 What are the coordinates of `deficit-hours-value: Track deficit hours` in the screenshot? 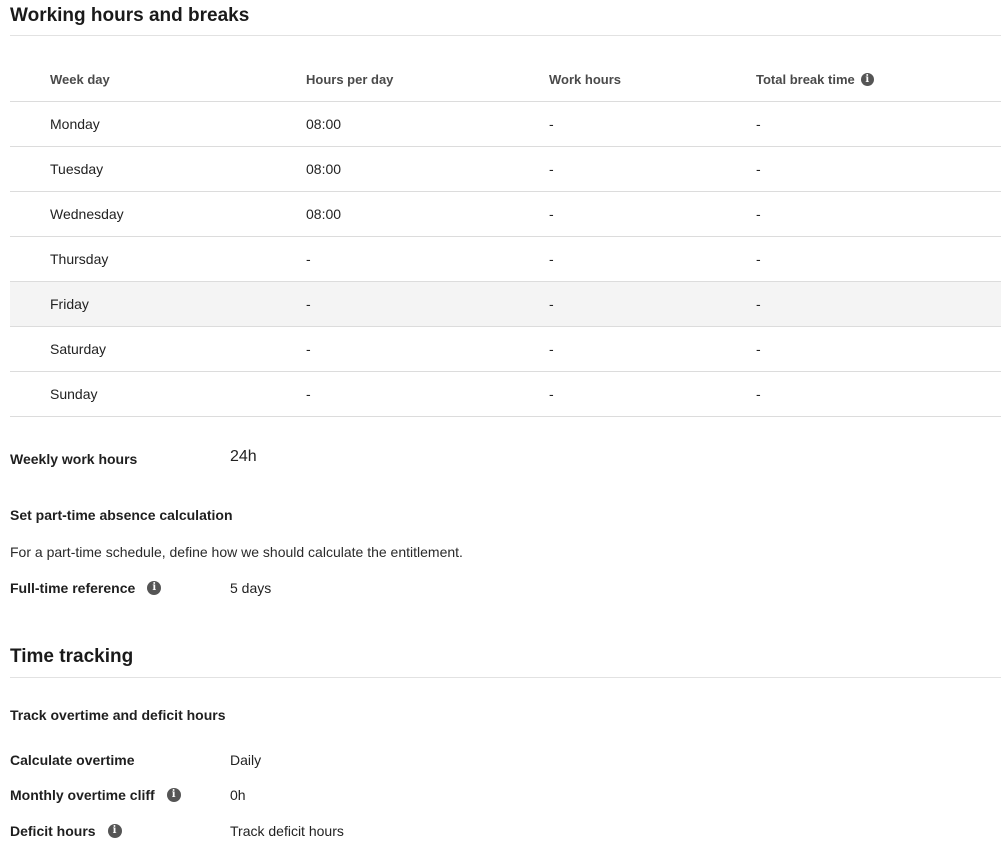 It's located at (287, 831).